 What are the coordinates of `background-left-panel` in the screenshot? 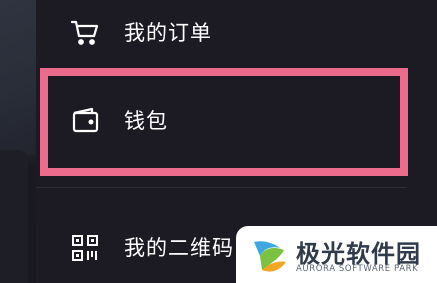 It's located at (18, 141).